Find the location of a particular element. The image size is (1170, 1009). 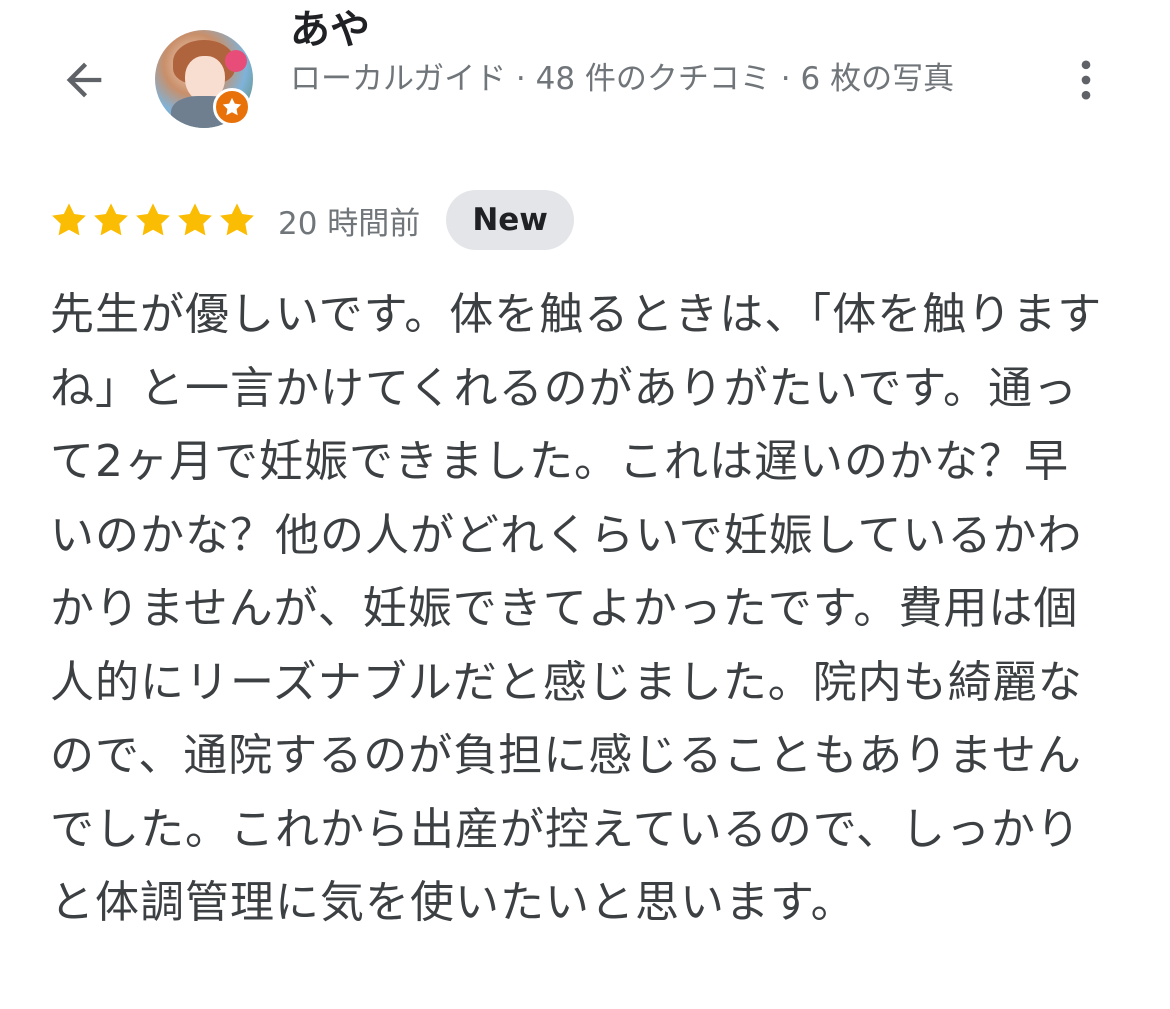

new-badge: New is located at coordinates (510, 220).